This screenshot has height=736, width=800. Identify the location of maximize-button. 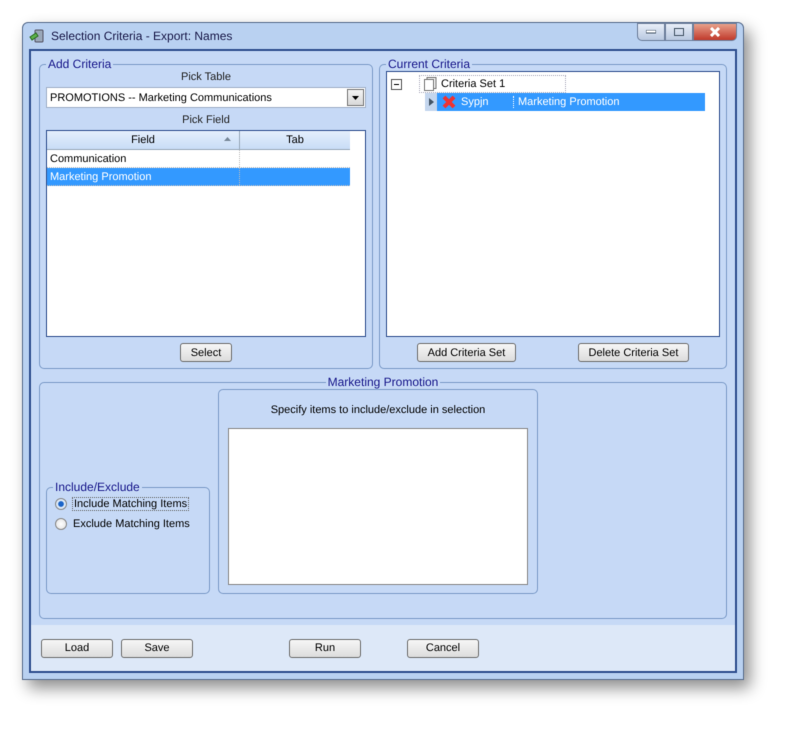
(679, 32).